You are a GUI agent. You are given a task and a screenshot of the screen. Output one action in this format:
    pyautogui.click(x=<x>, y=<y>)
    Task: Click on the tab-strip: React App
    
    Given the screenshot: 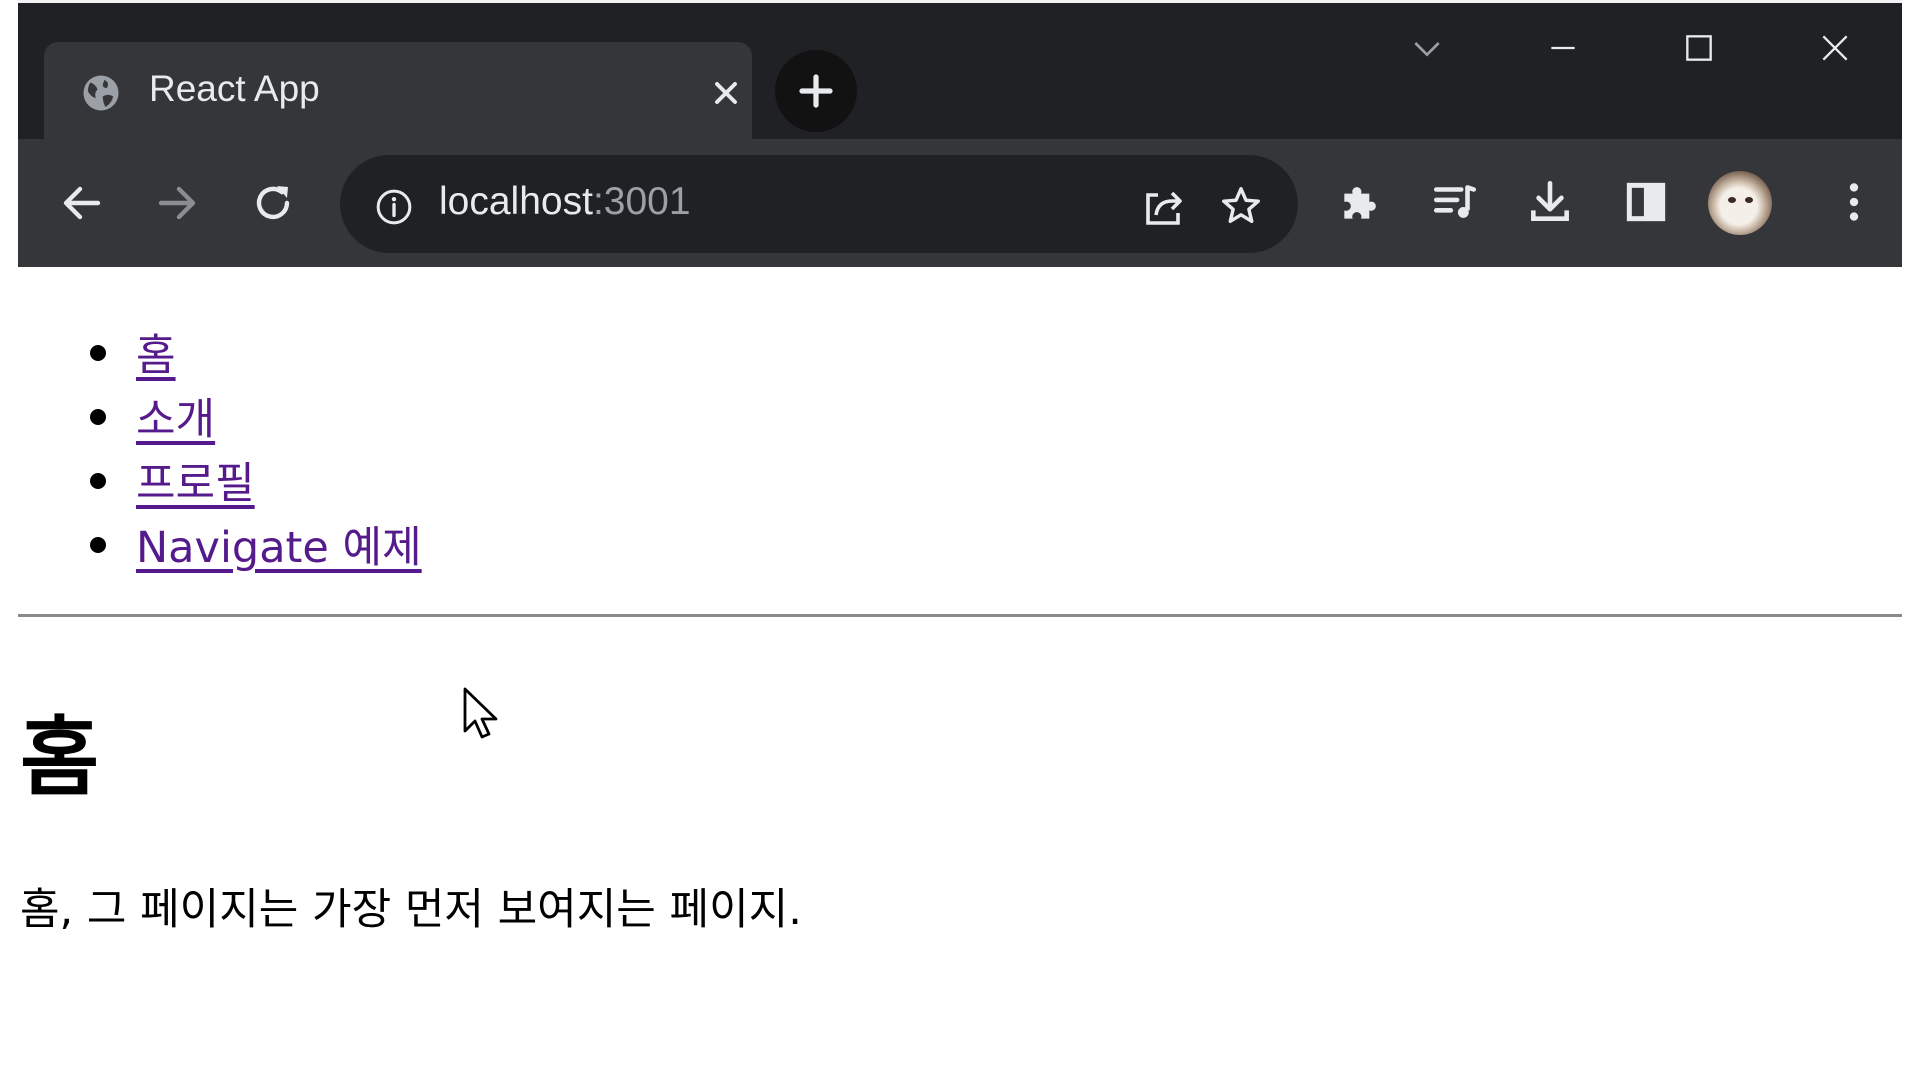 What is the action you would take?
    pyautogui.click(x=960, y=71)
    